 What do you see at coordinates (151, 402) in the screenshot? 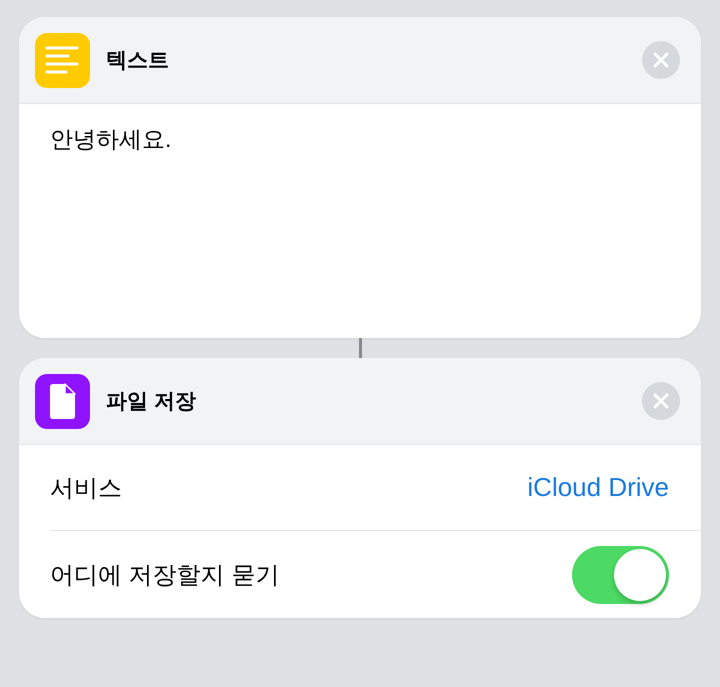
I see `action-title: 파일 저장` at bounding box center [151, 402].